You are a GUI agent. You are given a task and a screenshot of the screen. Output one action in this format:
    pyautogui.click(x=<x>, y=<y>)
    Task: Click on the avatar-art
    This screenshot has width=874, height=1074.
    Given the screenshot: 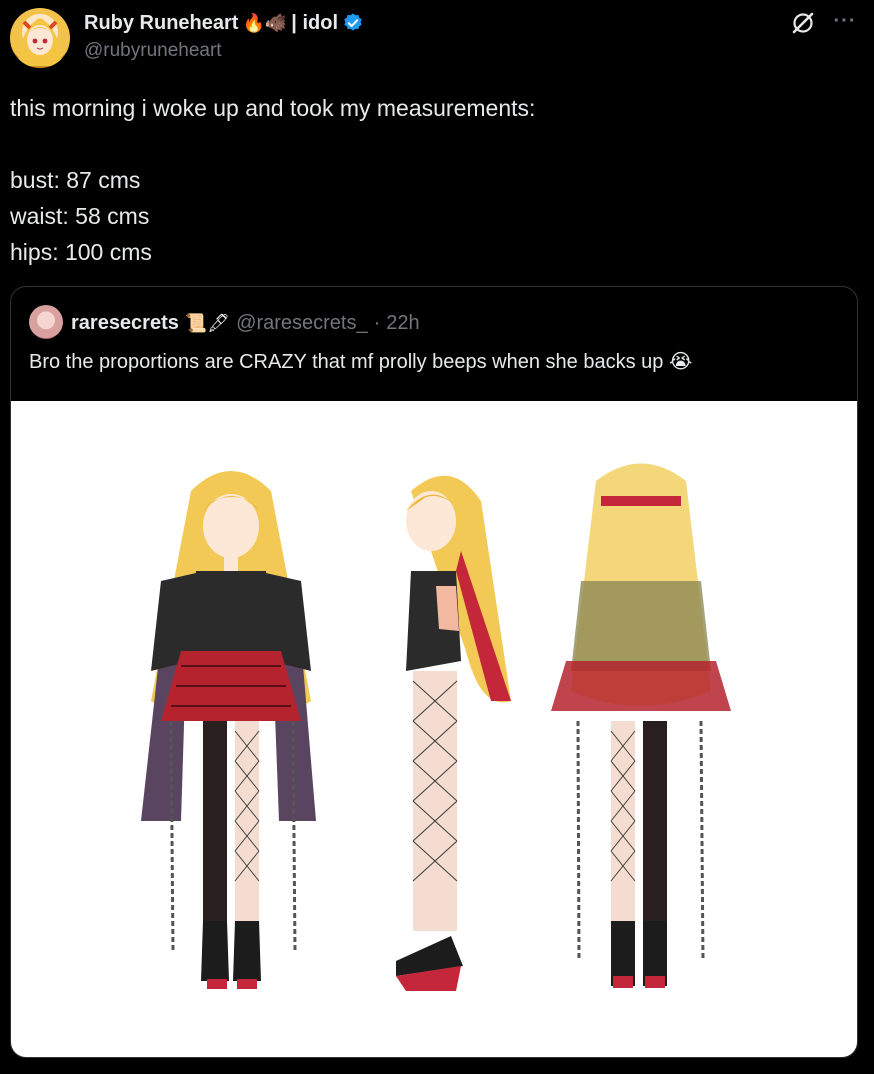 What is the action you would take?
    pyautogui.click(x=40, y=42)
    